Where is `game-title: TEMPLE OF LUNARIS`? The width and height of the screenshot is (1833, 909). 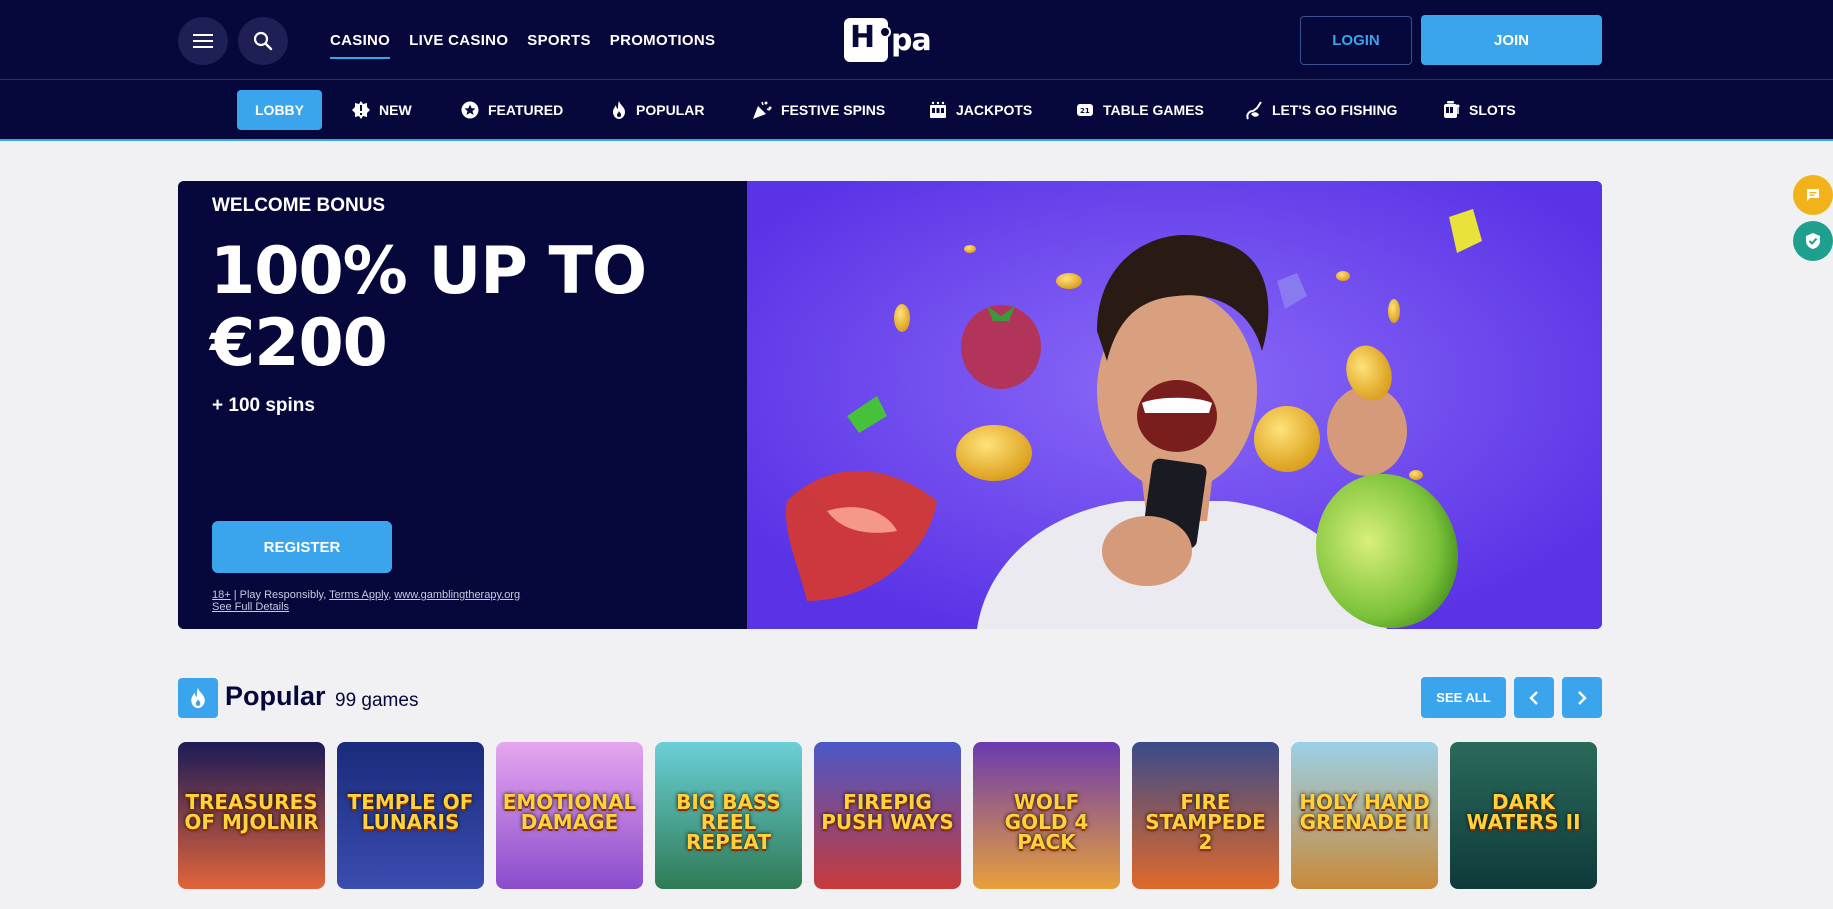 game-title: TEMPLE OF LUNARIS is located at coordinates (410, 812).